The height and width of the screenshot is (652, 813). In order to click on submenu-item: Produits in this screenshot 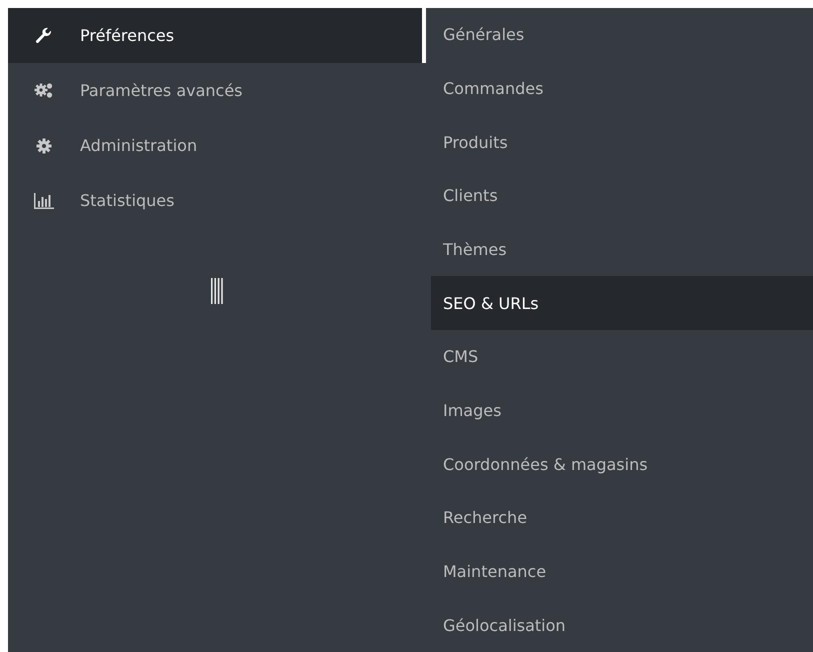, I will do `click(622, 142)`.